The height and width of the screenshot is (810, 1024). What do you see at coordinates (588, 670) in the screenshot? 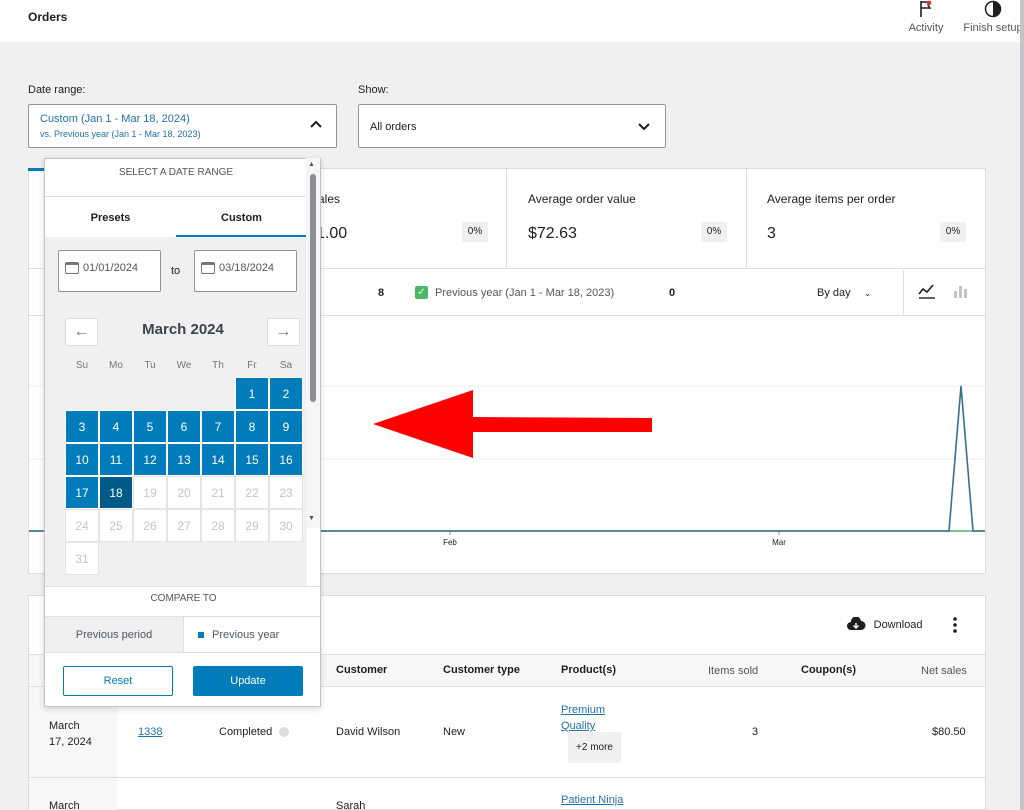
I see `column-header: Product(s)` at bounding box center [588, 670].